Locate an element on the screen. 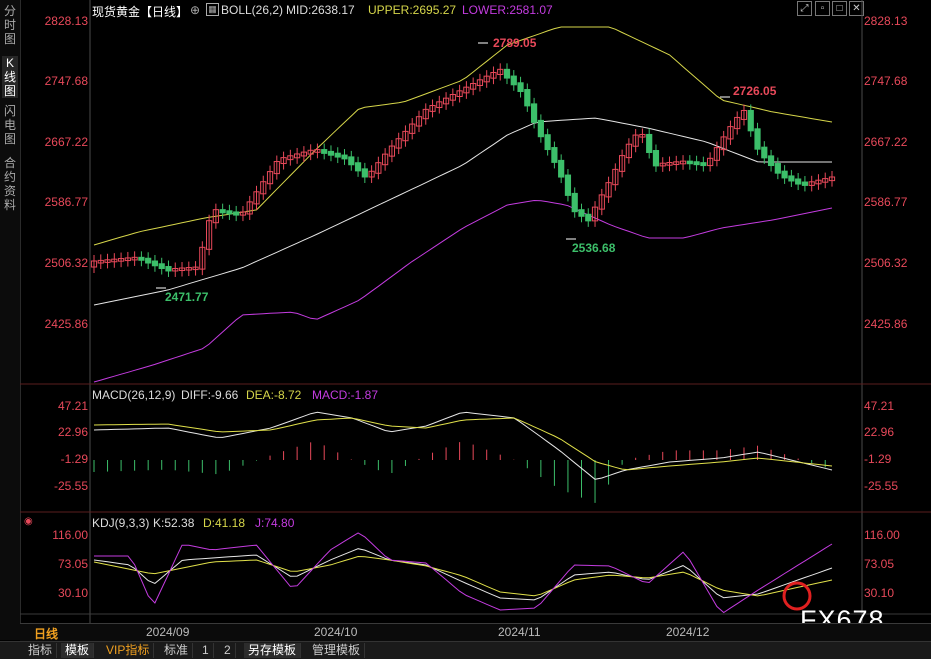 This screenshot has width=931, height=659. tab-templates: 模板 is located at coordinates (78, 650).